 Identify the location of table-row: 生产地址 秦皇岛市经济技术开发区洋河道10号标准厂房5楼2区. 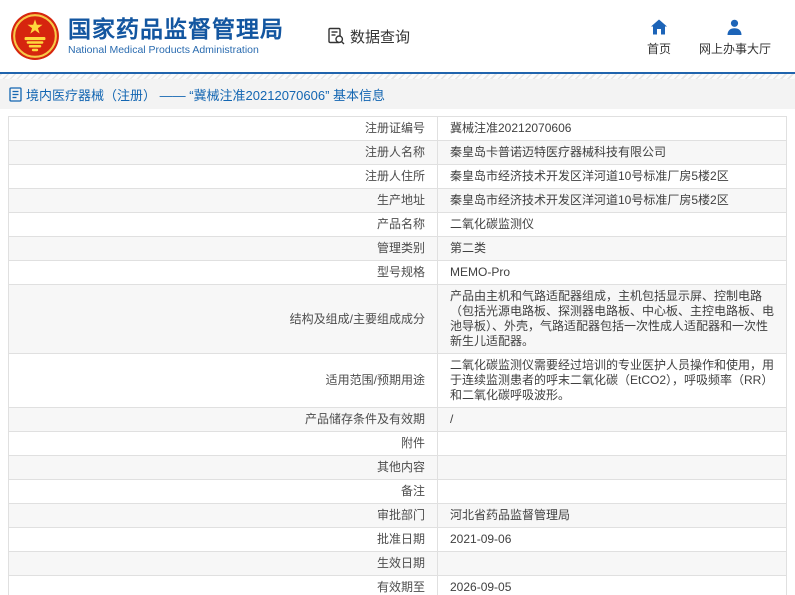
(397, 200).